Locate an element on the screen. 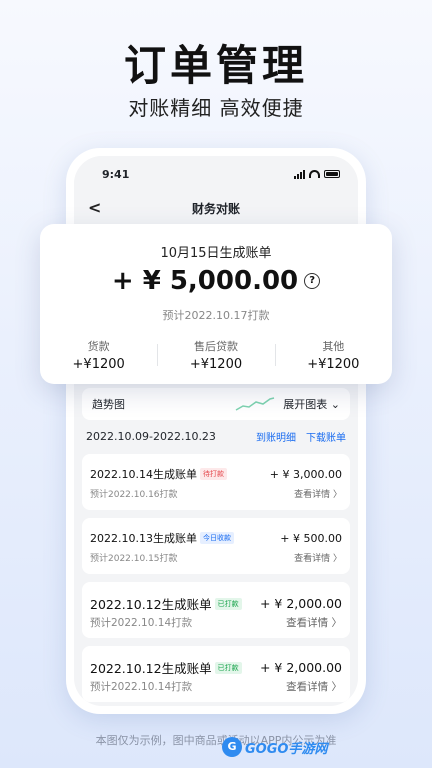 Image resolution: width=432 pixels, height=768 pixels. wifi-icon is located at coordinates (314, 174).